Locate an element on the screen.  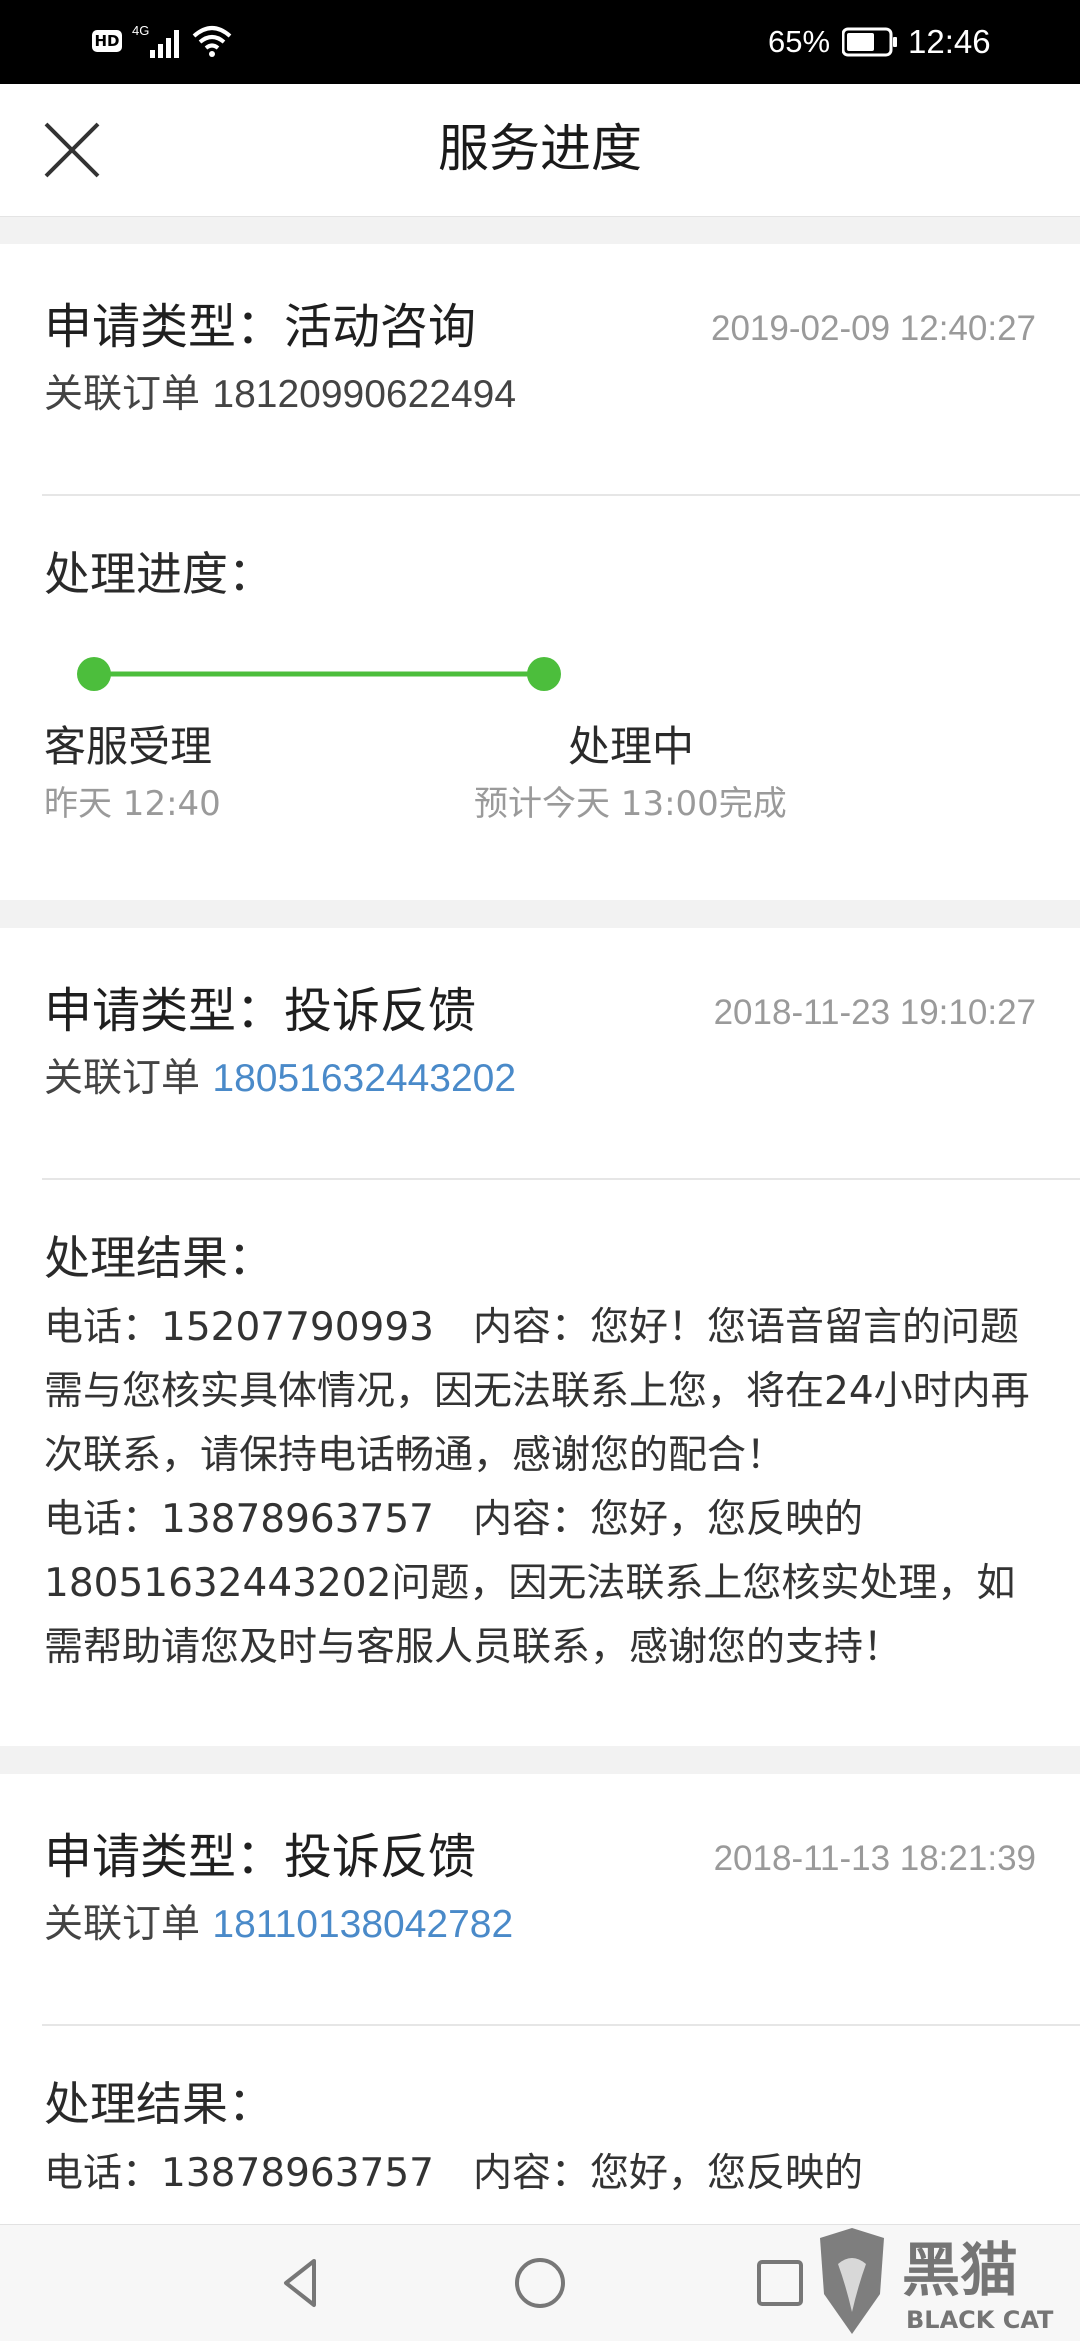
result-text: 电话：13878963757 内容：您好，您反映的 is located at coordinates (453, 2173).